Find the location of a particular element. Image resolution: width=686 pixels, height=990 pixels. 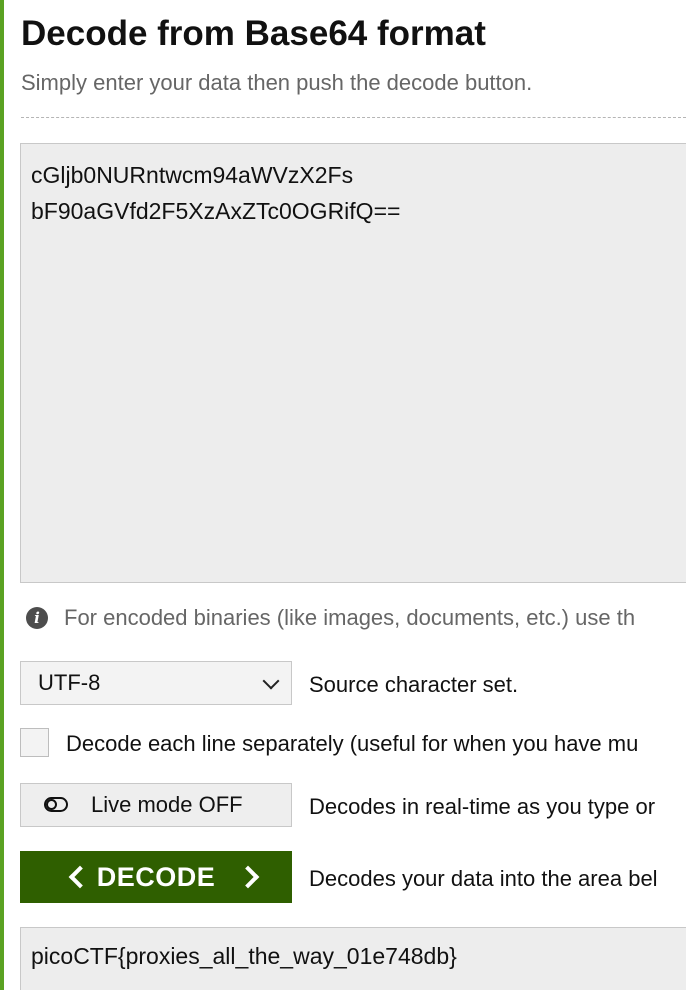

input-line: cGljb0NURntwcm94aWVzX2Fs is located at coordinates (192, 175).